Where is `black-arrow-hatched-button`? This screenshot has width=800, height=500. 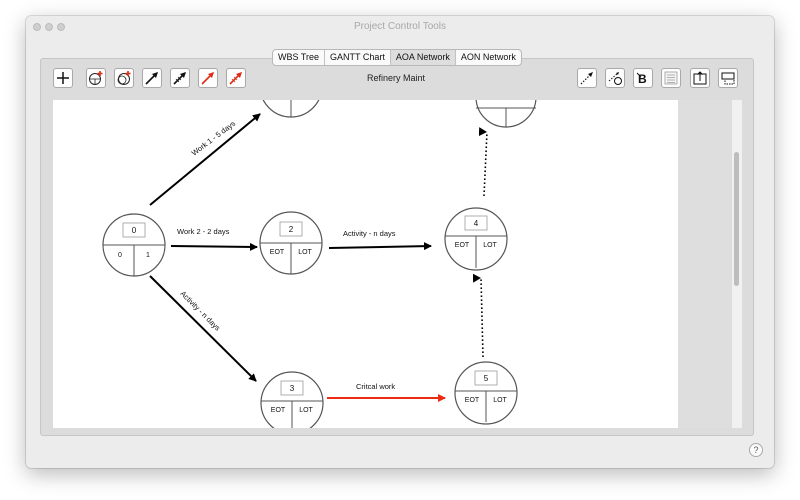
black-arrow-hatched-button is located at coordinates (180, 78).